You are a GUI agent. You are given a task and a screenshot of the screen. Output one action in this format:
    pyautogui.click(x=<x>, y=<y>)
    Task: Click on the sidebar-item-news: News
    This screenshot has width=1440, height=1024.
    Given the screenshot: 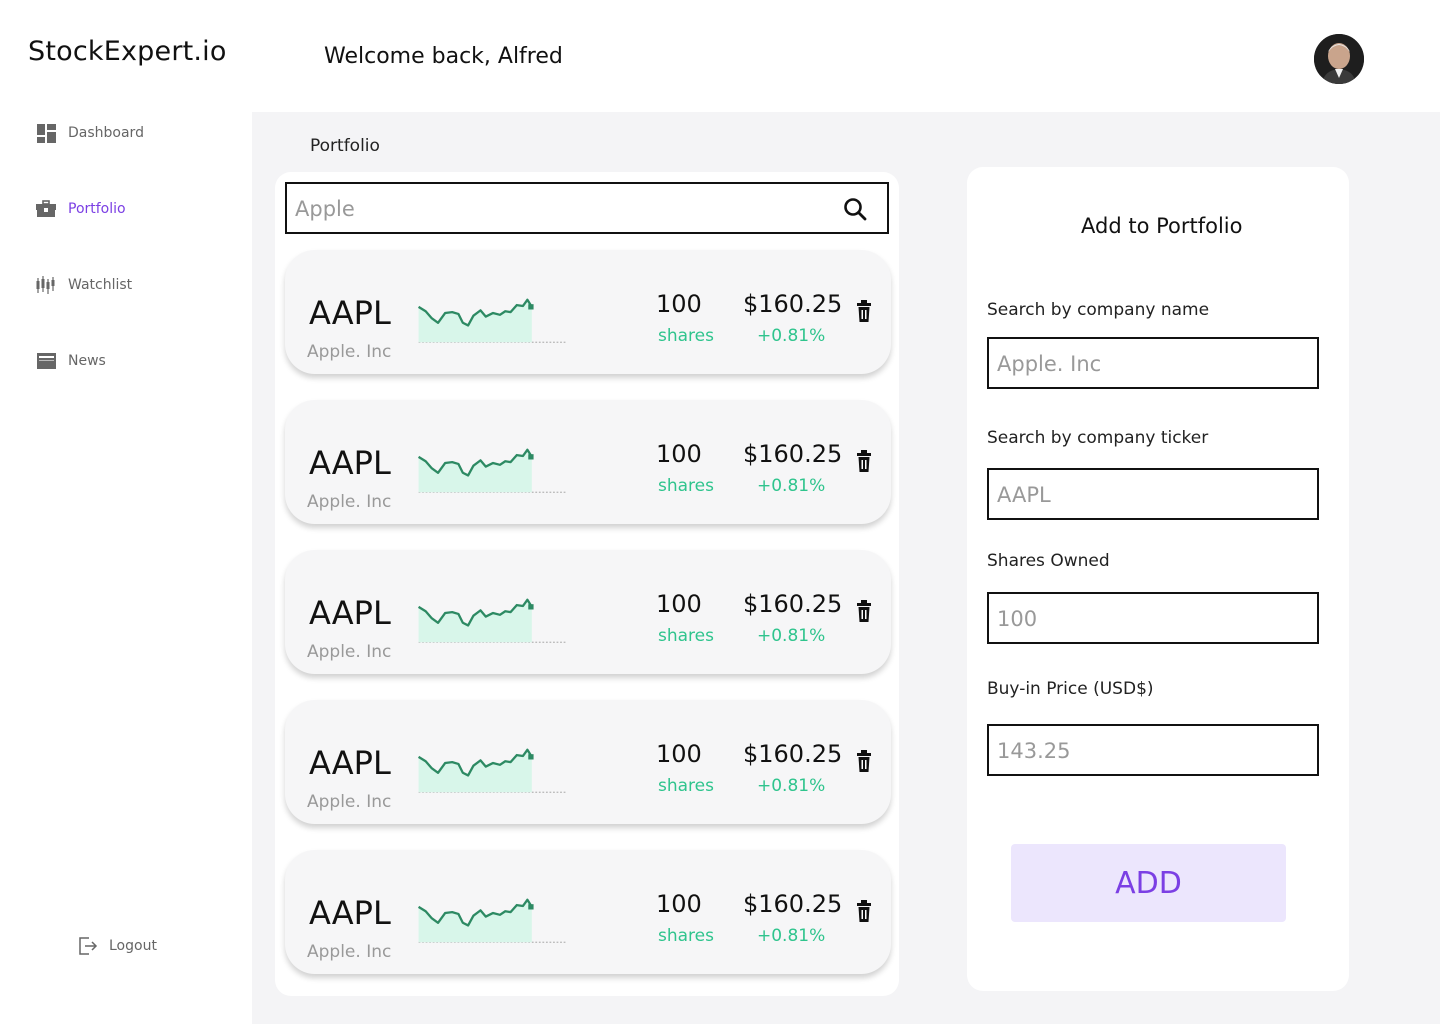 What is the action you would take?
    pyautogui.click(x=71, y=361)
    